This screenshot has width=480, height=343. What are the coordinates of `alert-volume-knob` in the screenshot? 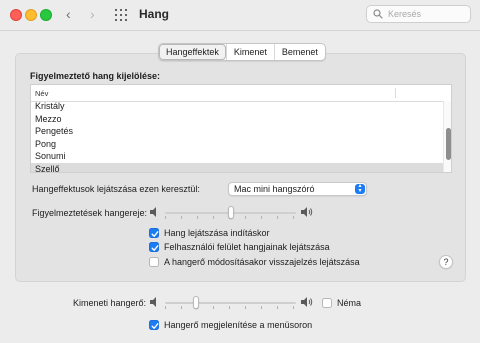 It's located at (231, 212).